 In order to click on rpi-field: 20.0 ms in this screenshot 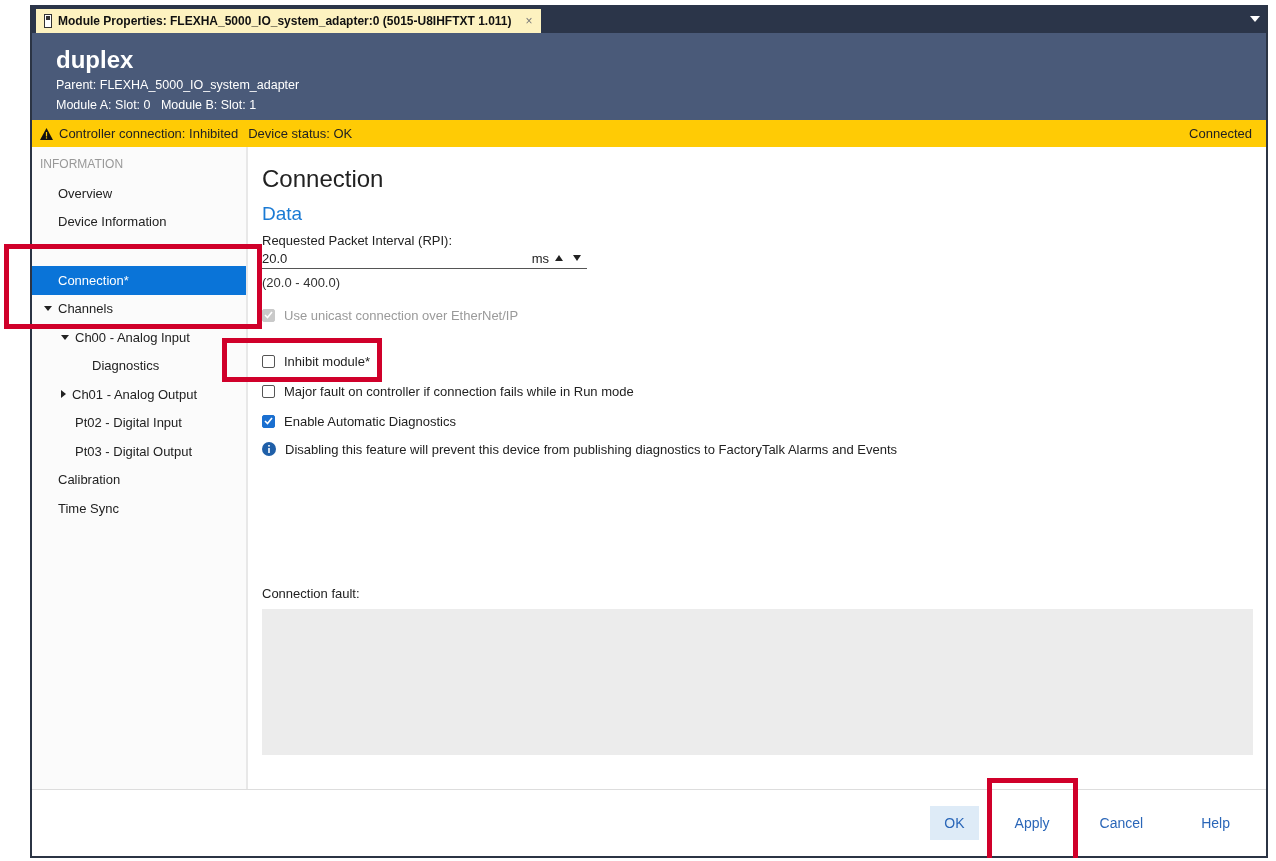, I will do `click(424, 258)`.